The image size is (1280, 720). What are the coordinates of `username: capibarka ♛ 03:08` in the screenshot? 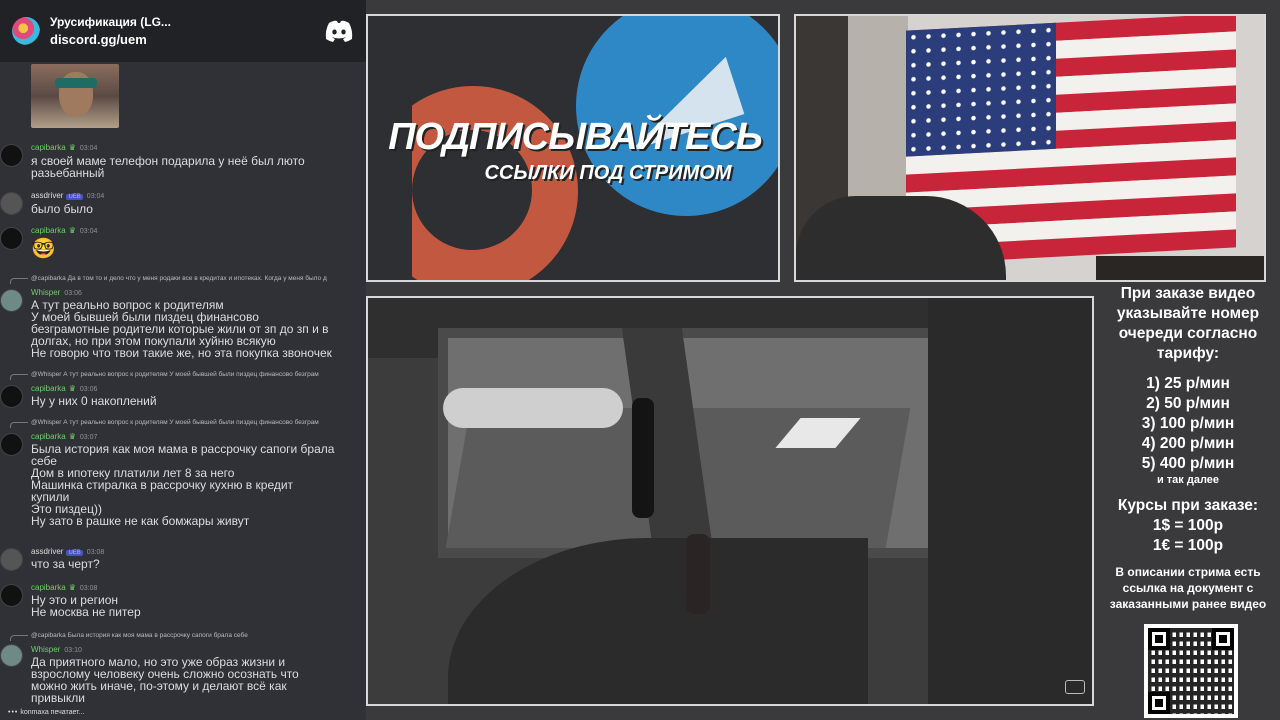 It's located at (64, 587).